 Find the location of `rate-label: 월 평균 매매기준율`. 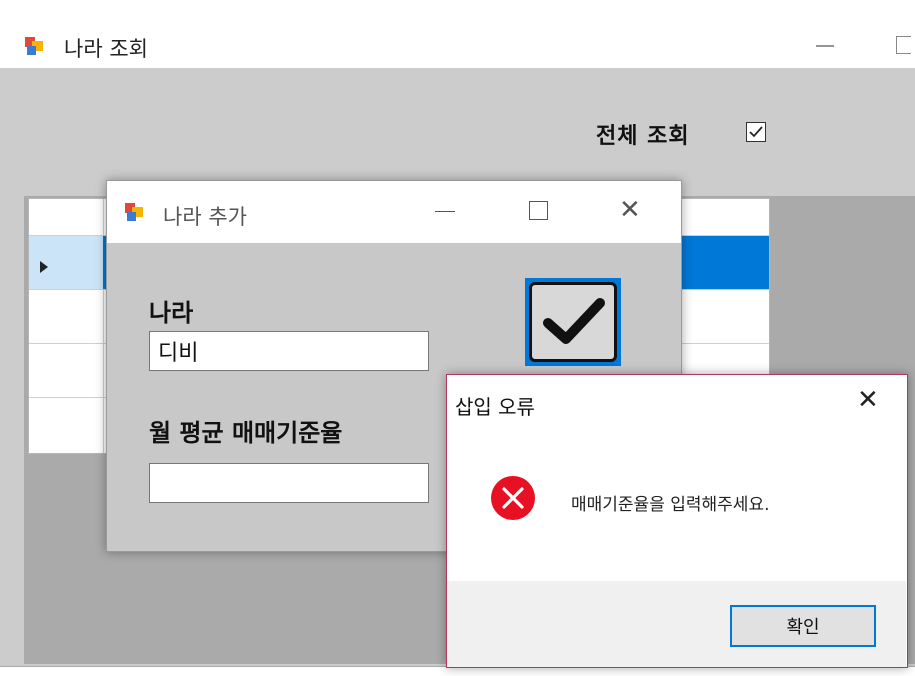

rate-label: 월 평균 매매기준율 is located at coordinates (246, 433).